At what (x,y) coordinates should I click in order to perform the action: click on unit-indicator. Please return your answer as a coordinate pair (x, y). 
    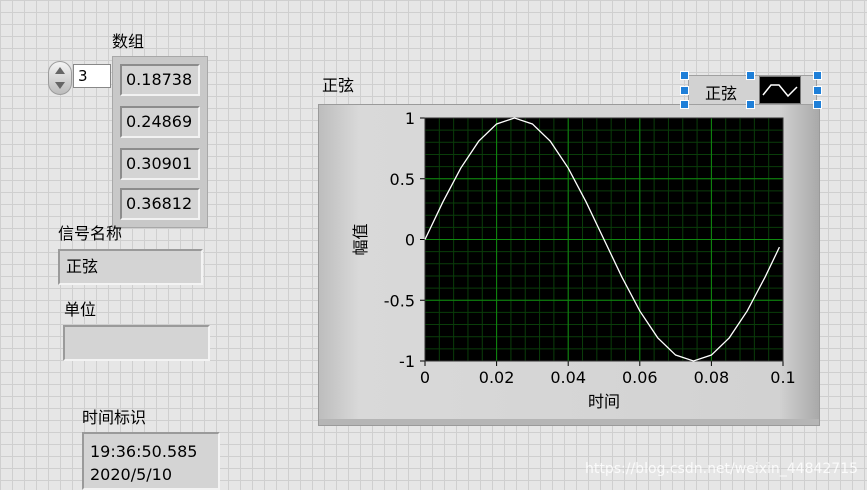
    Looking at the image, I should click on (136, 343).